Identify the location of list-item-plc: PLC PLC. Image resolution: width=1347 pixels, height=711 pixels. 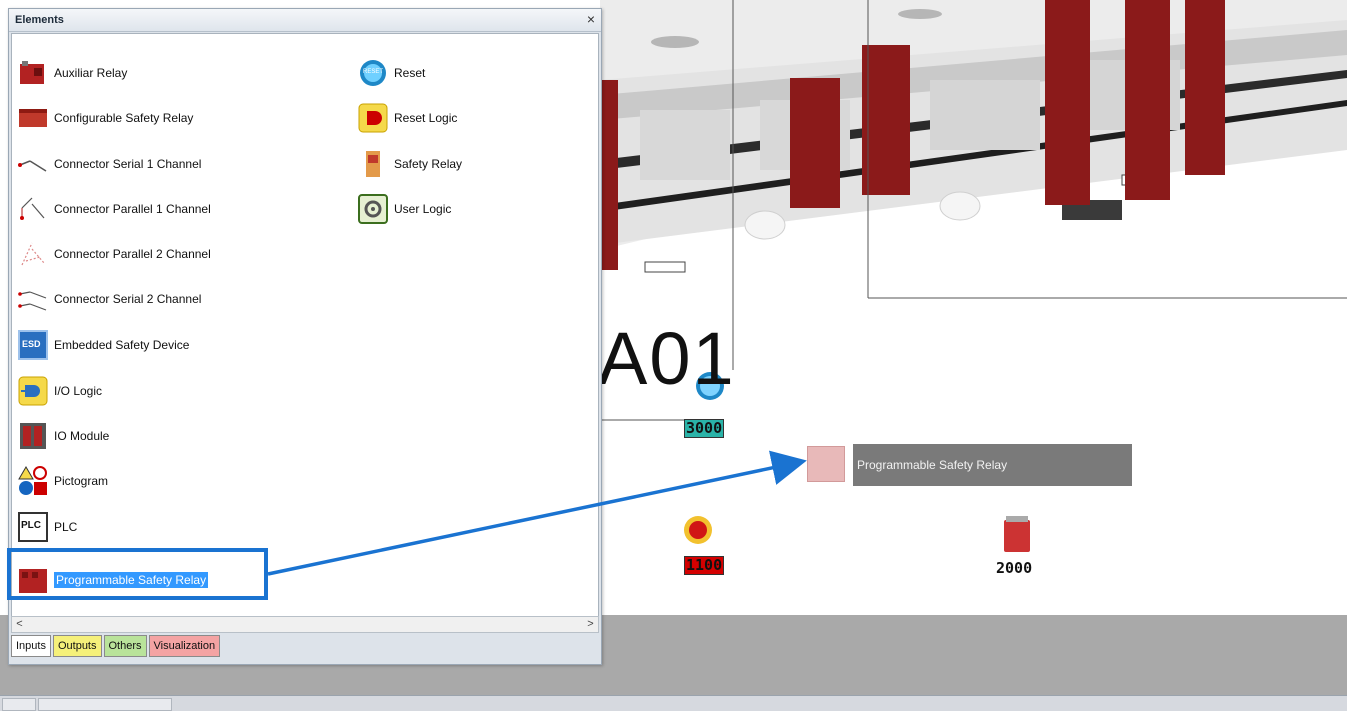
(47, 527).